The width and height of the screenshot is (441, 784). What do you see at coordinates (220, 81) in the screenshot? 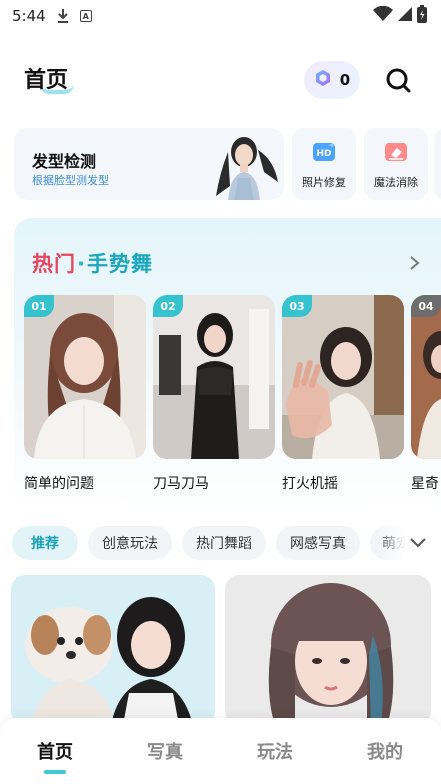
I see `header: 首页 0` at bounding box center [220, 81].